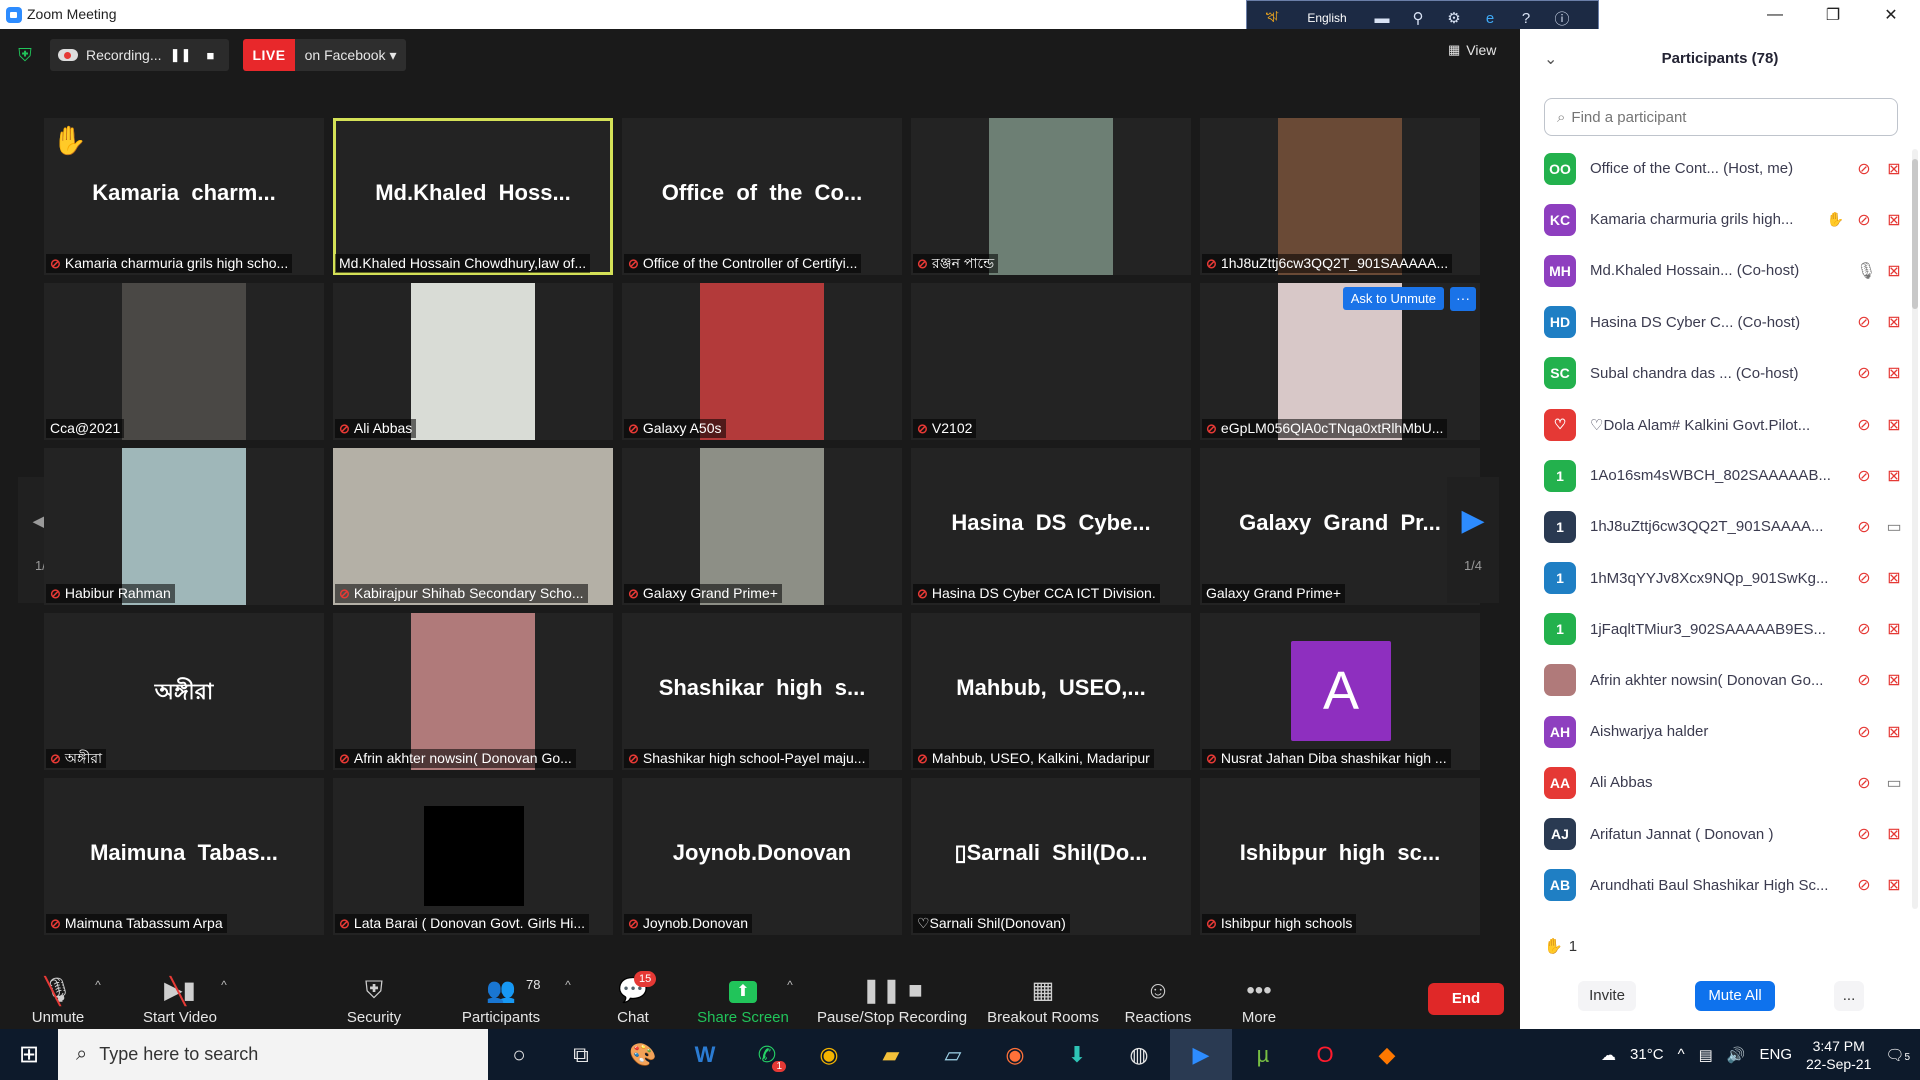 This screenshot has width=1920, height=1080. I want to click on video-tile: Maimuna Tabas... ⊘ Maimuna Tabassum Arpa, so click(184, 856).